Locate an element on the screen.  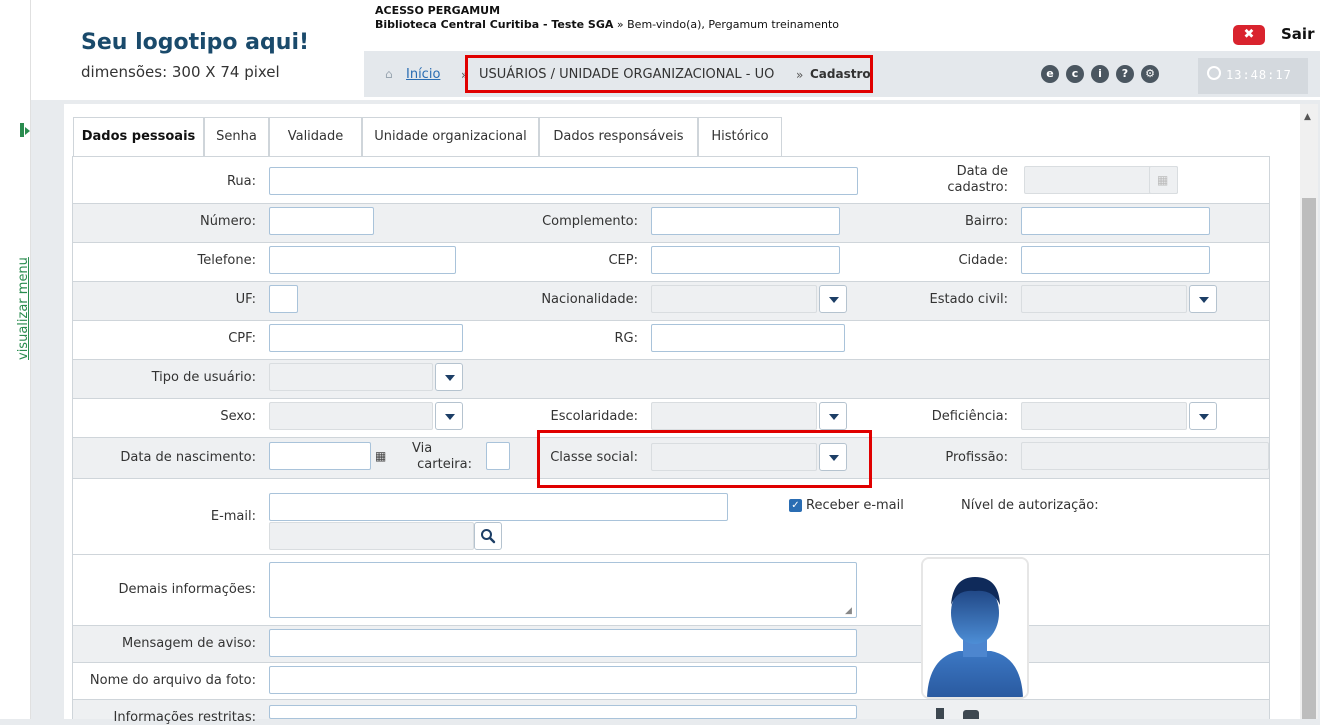
email-input is located at coordinates (498, 507).